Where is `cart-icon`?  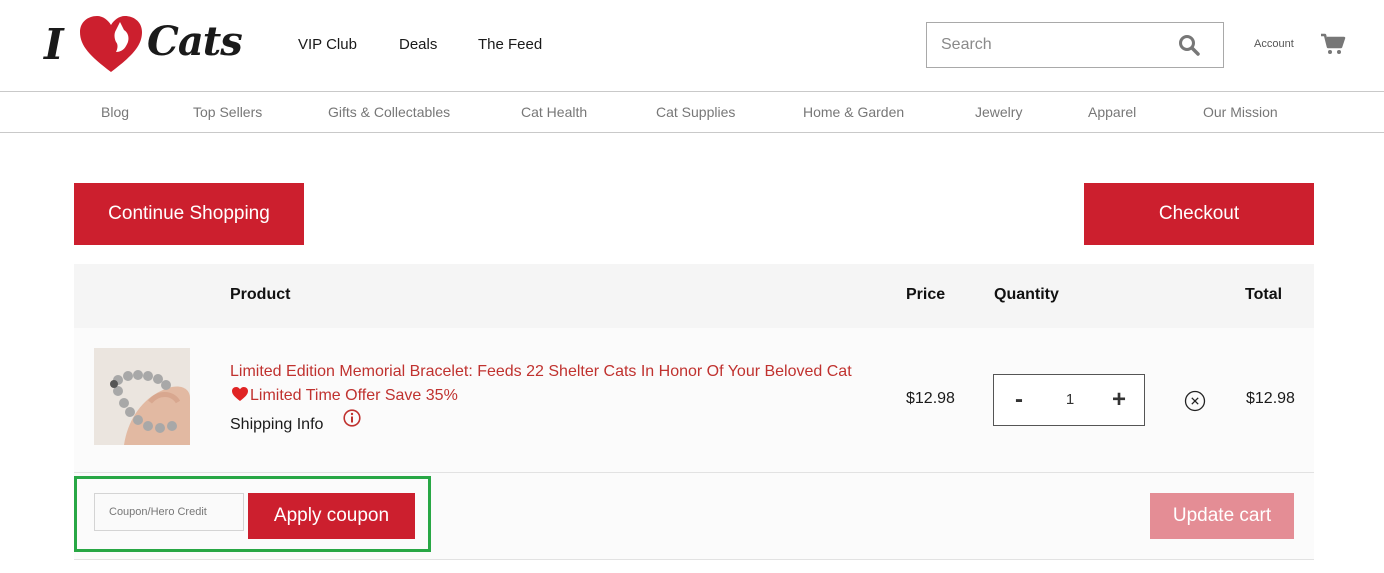 cart-icon is located at coordinates (1333, 44).